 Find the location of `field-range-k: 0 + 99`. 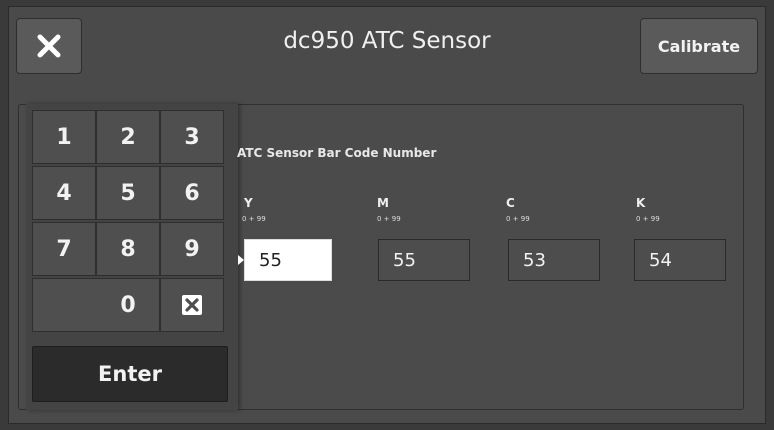

field-range-k: 0 + 99 is located at coordinates (648, 219).